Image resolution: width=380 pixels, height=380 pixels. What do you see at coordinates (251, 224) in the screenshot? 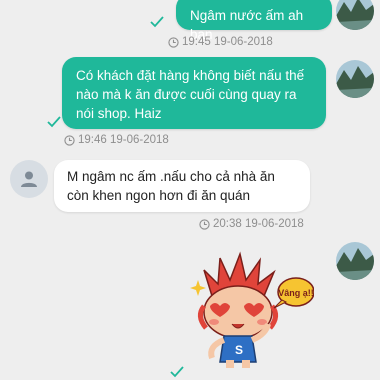
I see `message-timestamp: 20:38 19-06-2018` at bounding box center [251, 224].